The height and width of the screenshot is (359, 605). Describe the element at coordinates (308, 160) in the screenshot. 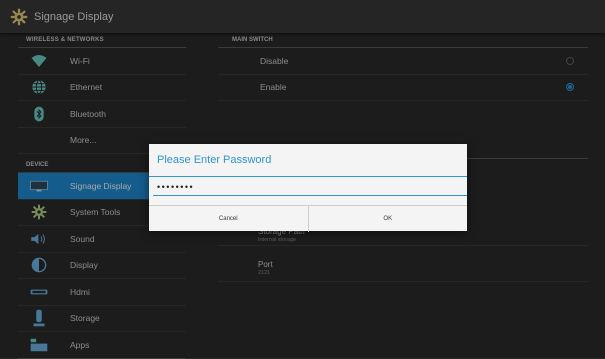

I see `dialog-title: Please Enter Password` at that location.